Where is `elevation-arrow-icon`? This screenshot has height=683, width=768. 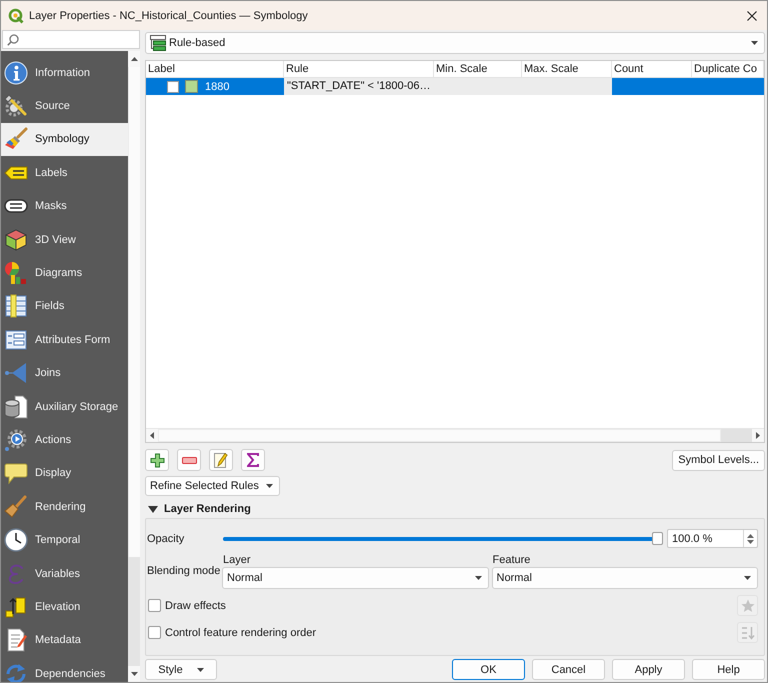 elevation-arrow-icon is located at coordinates (16, 606).